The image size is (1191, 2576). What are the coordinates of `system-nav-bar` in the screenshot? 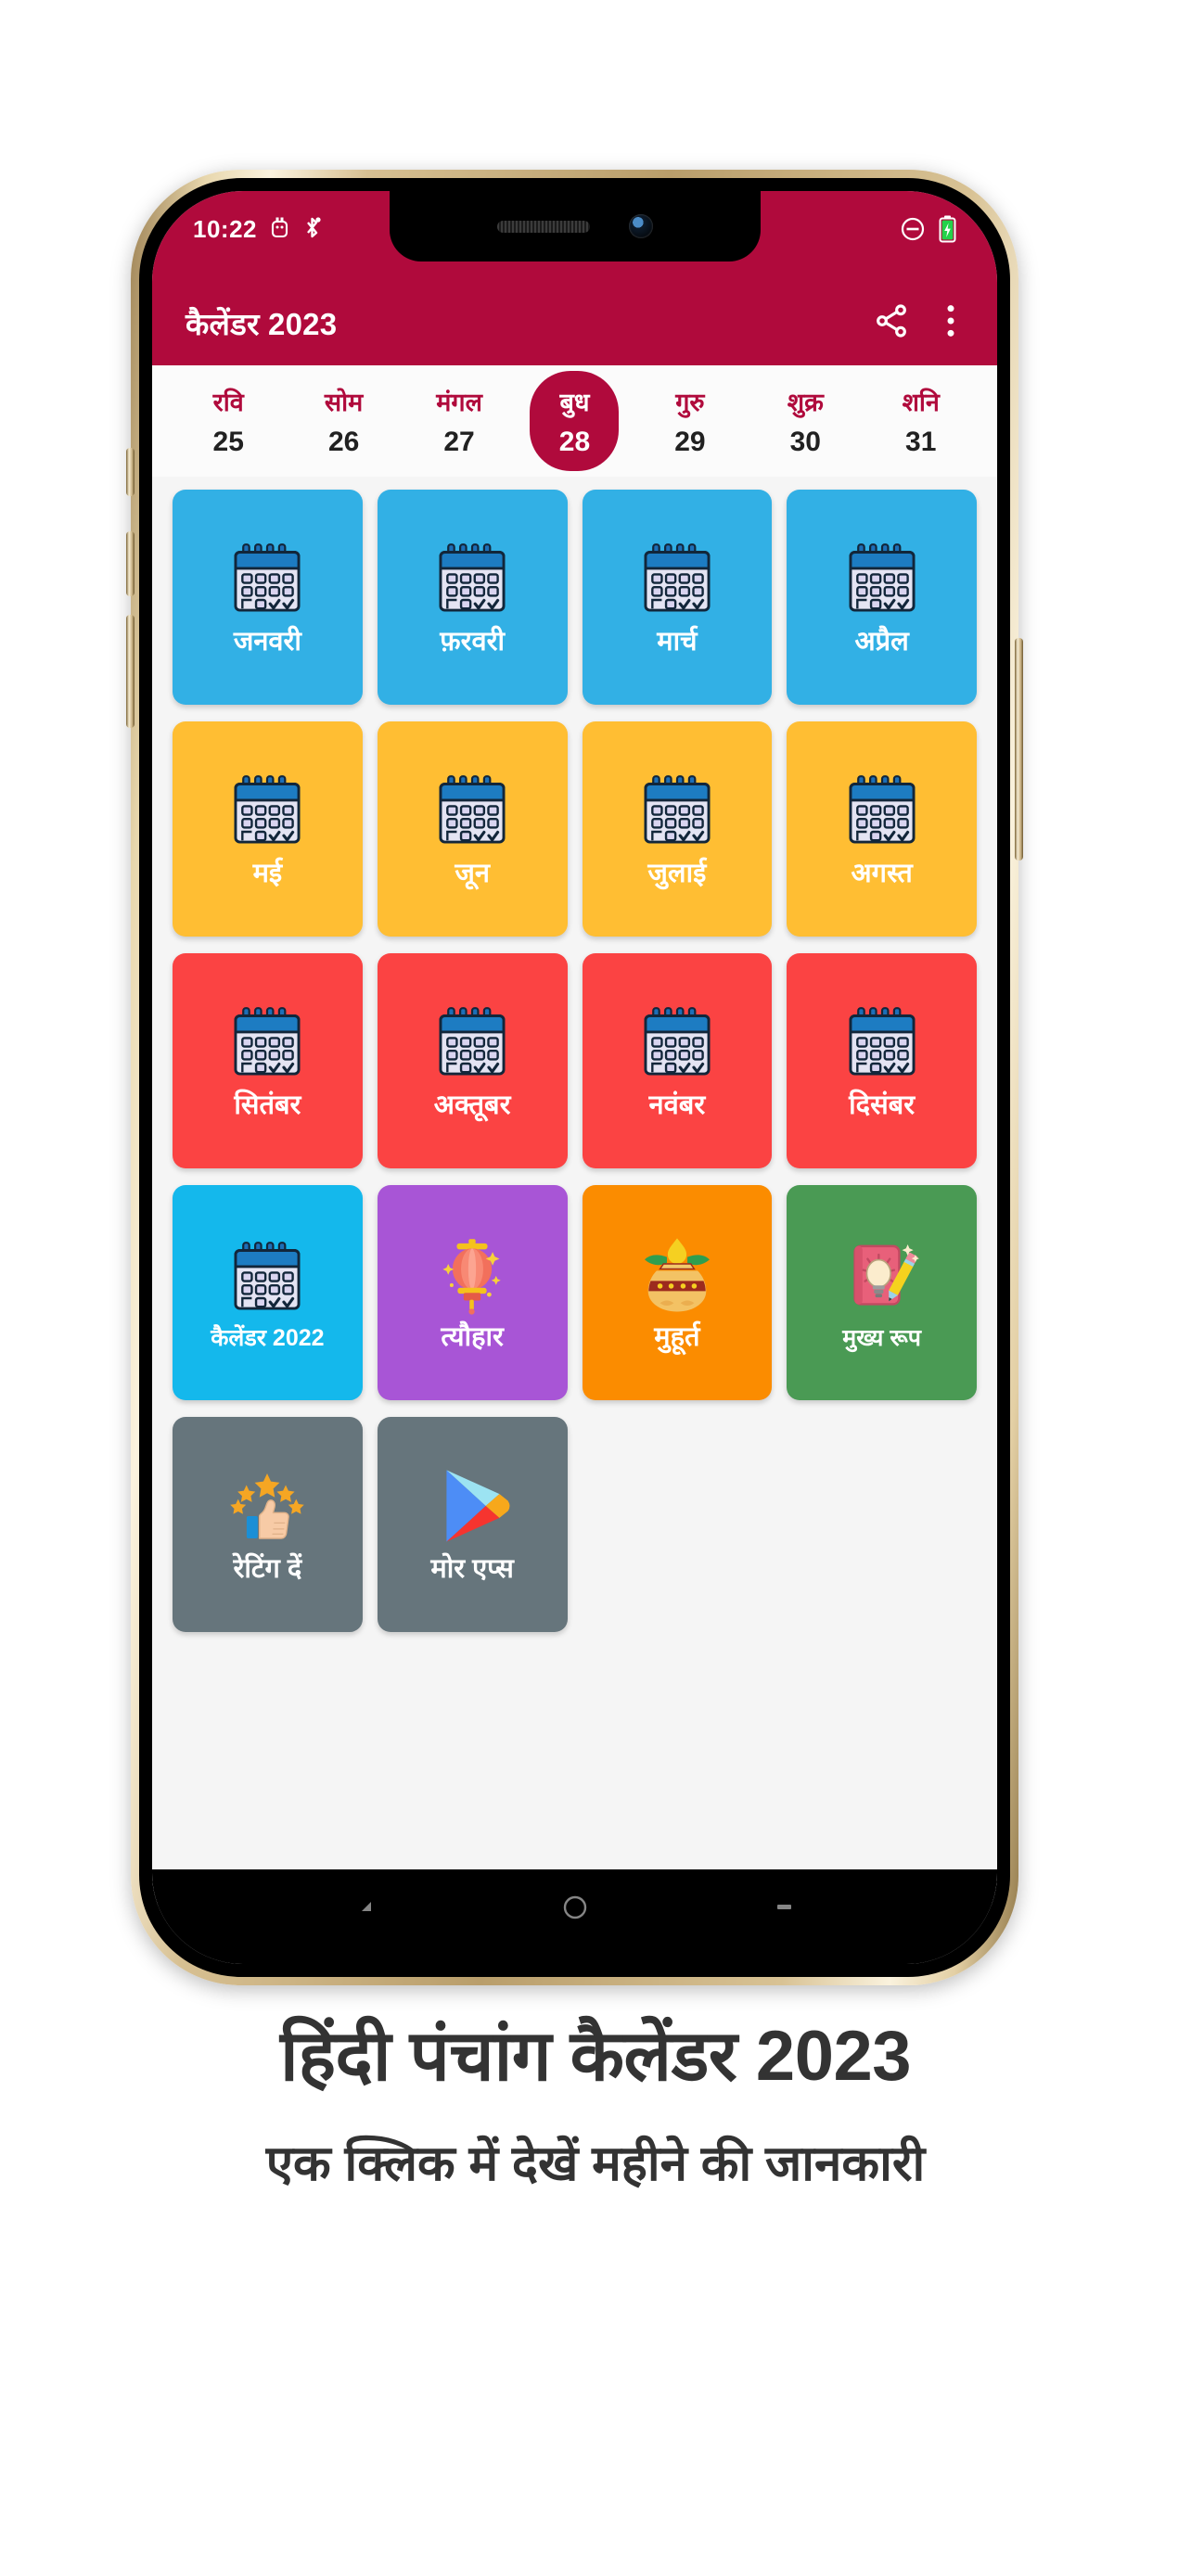 It's located at (574, 1916).